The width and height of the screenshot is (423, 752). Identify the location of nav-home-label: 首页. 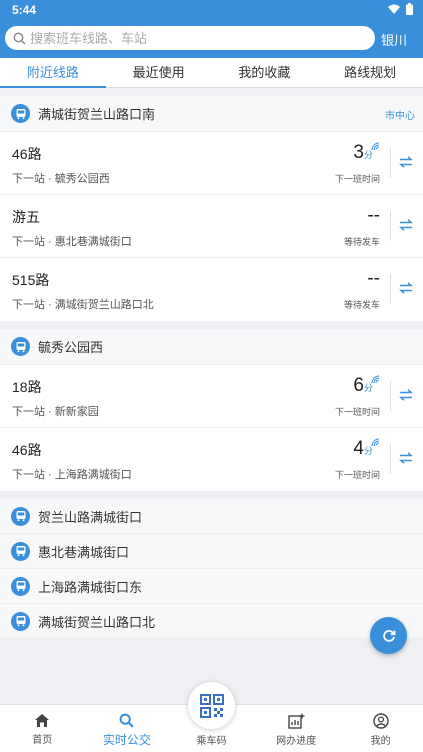
(42, 740).